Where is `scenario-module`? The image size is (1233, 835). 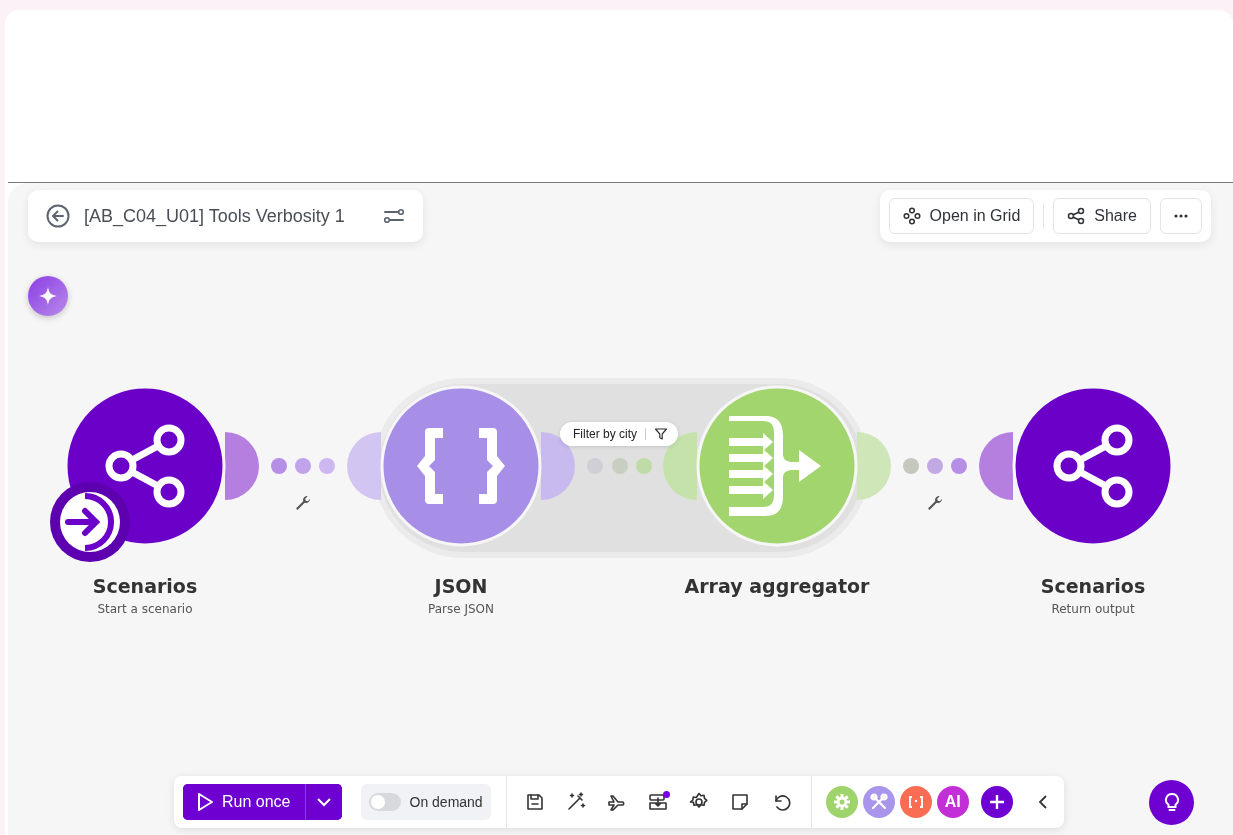
scenario-module is located at coordinates (1093, 466).